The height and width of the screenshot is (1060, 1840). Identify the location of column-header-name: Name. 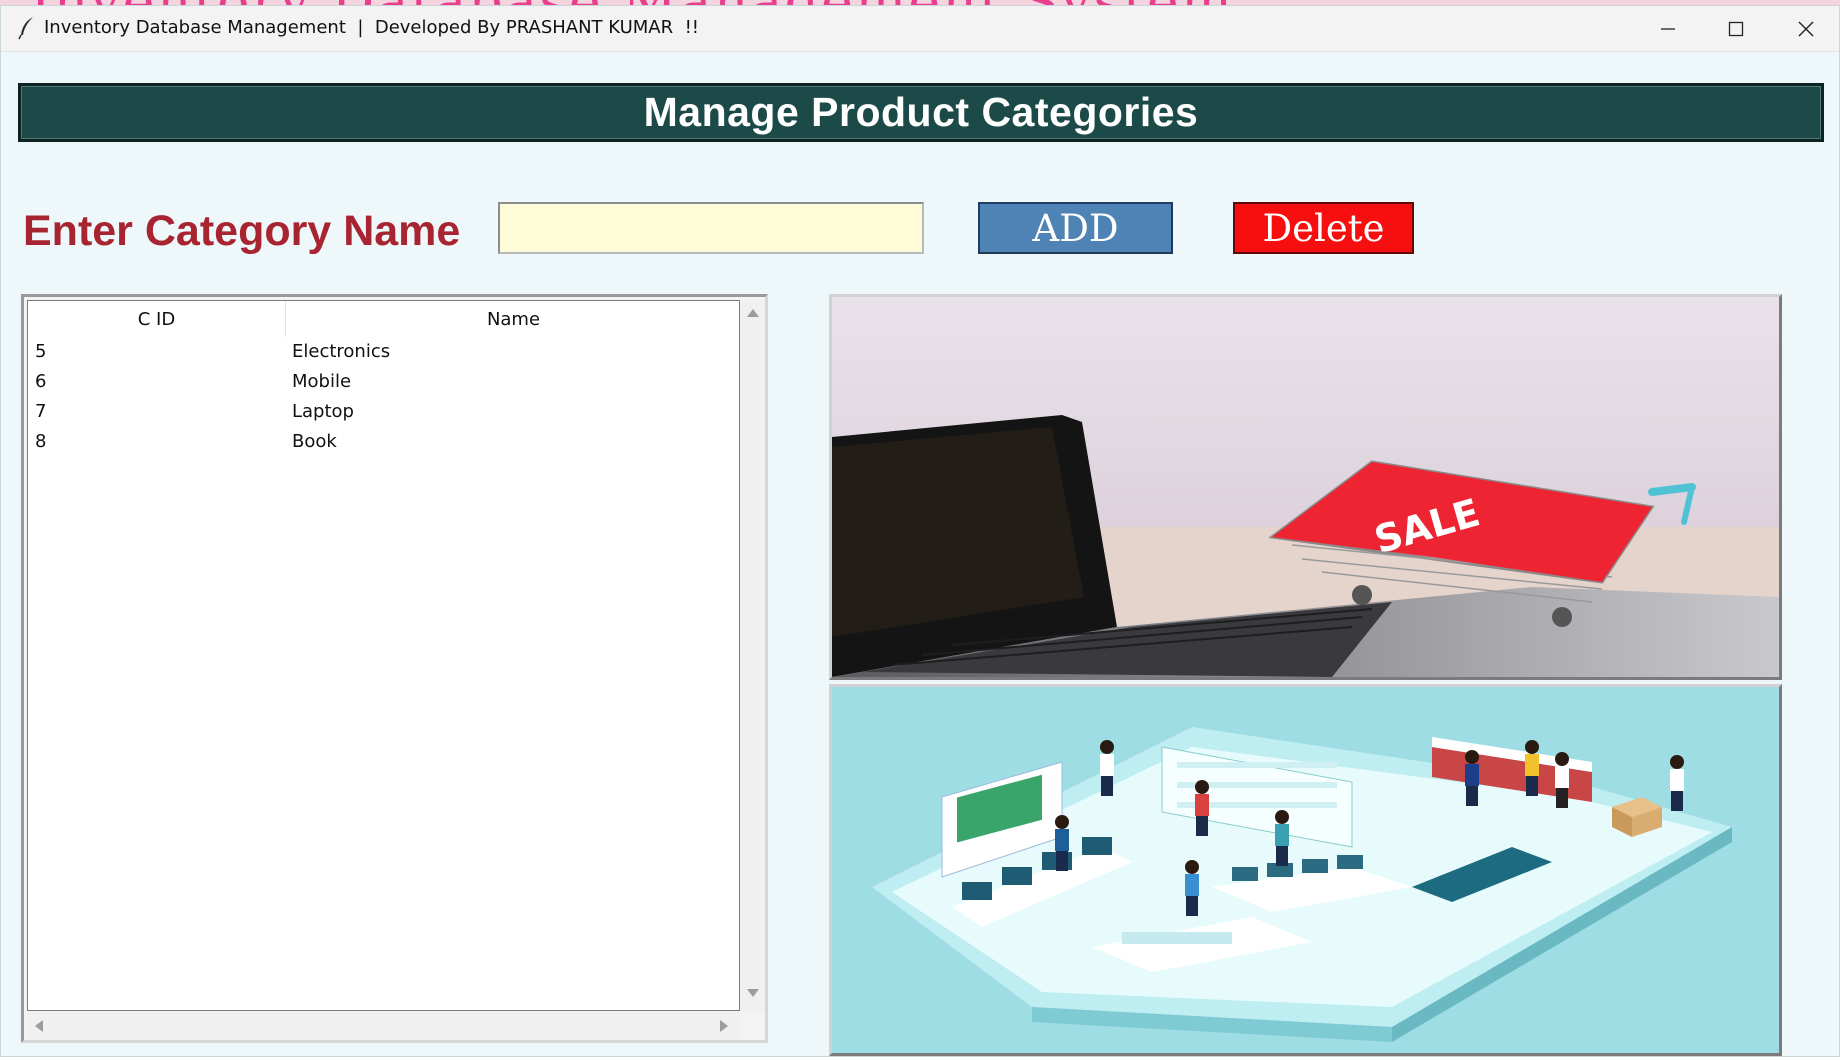
(513, 319).